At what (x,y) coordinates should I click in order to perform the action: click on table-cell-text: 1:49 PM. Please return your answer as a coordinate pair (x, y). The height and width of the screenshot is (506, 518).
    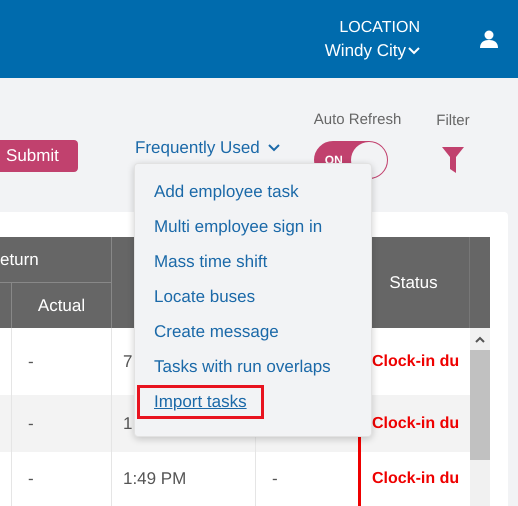
    Looking at the image, I should click on (154, 479).